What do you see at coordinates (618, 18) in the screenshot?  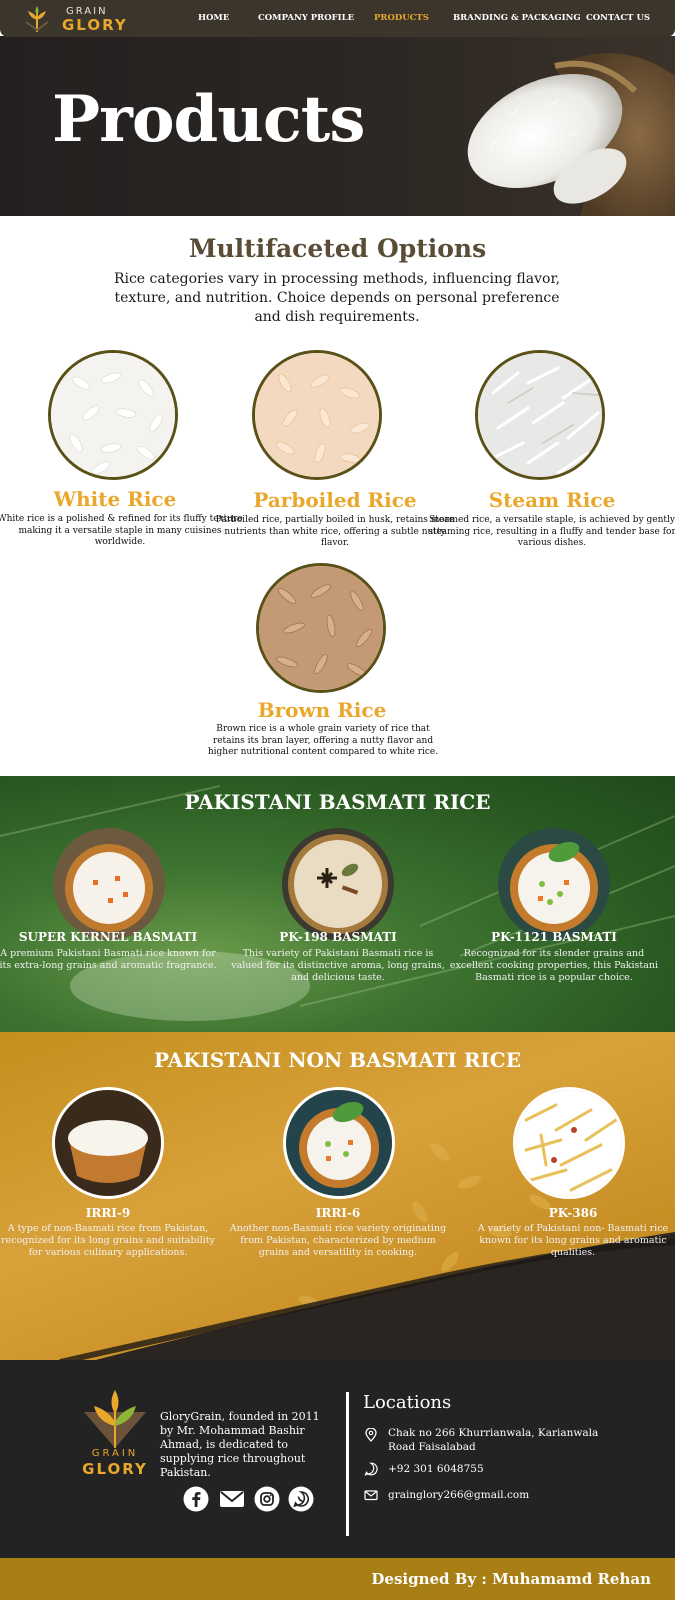 I see `nav-contact-us: CONTACT US` at bounding box center [618, 18].